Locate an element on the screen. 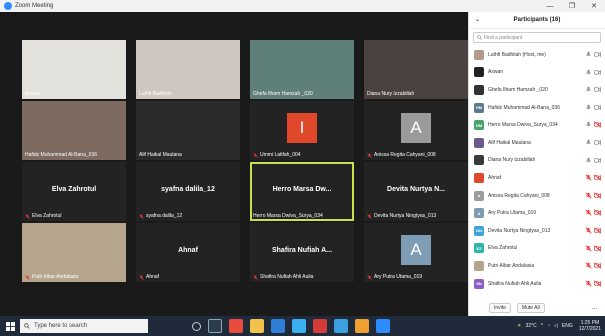 This screenshot has width=605, height=336. participant-row: Ghefa Ilham Hamzah _020 is located at coordinates (537, 90).